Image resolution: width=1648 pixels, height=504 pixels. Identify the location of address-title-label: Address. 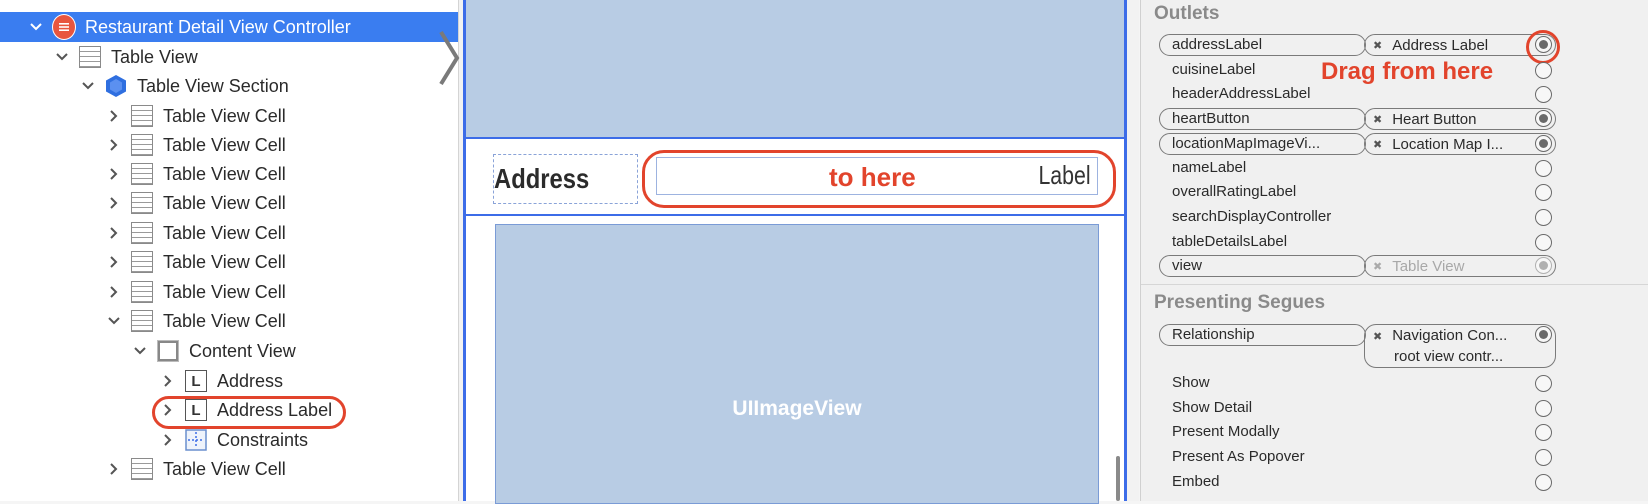
(565, 179).